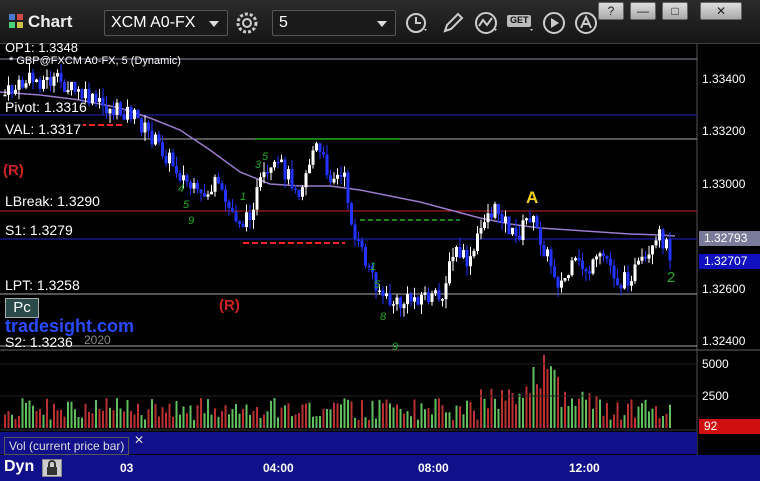  I want to click on lock-button, so click(52, 468).